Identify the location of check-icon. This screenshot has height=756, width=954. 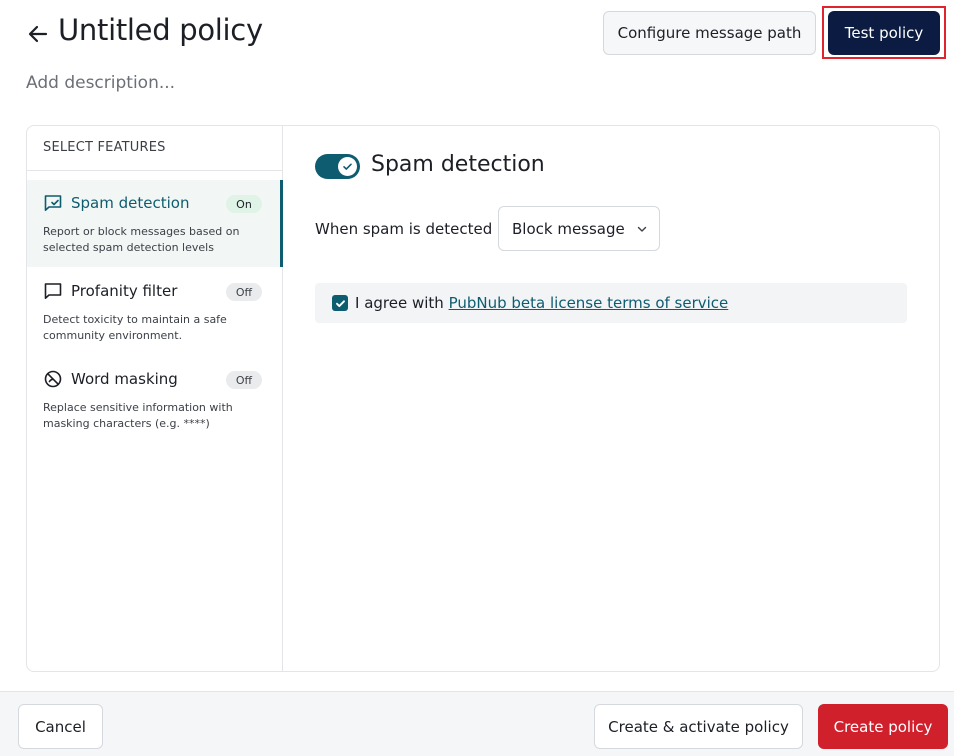
(347, 166).